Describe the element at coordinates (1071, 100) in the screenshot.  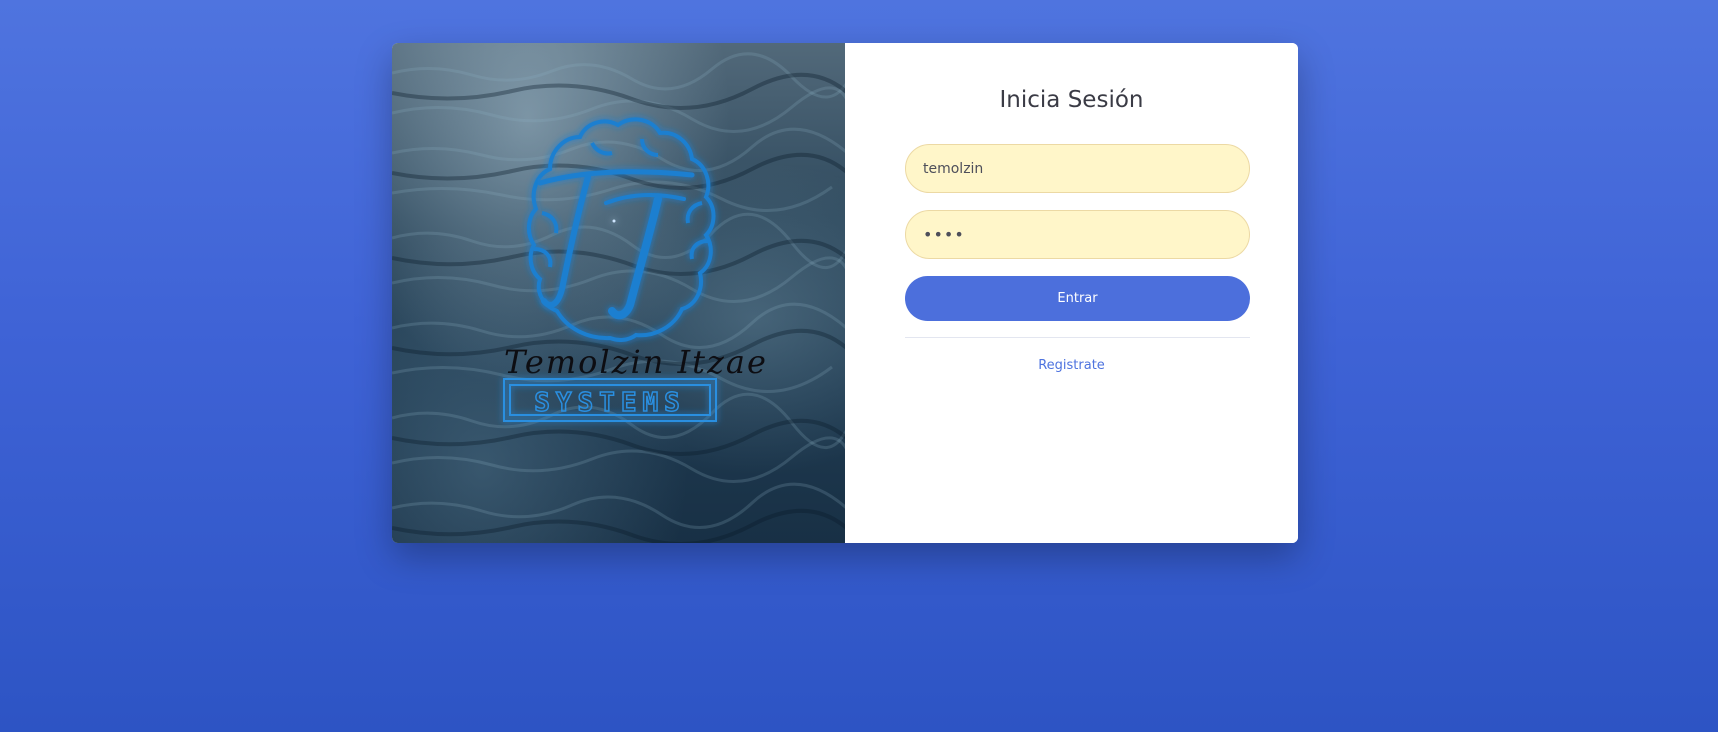
I see `page-title: Inicia Sesión` at that location.